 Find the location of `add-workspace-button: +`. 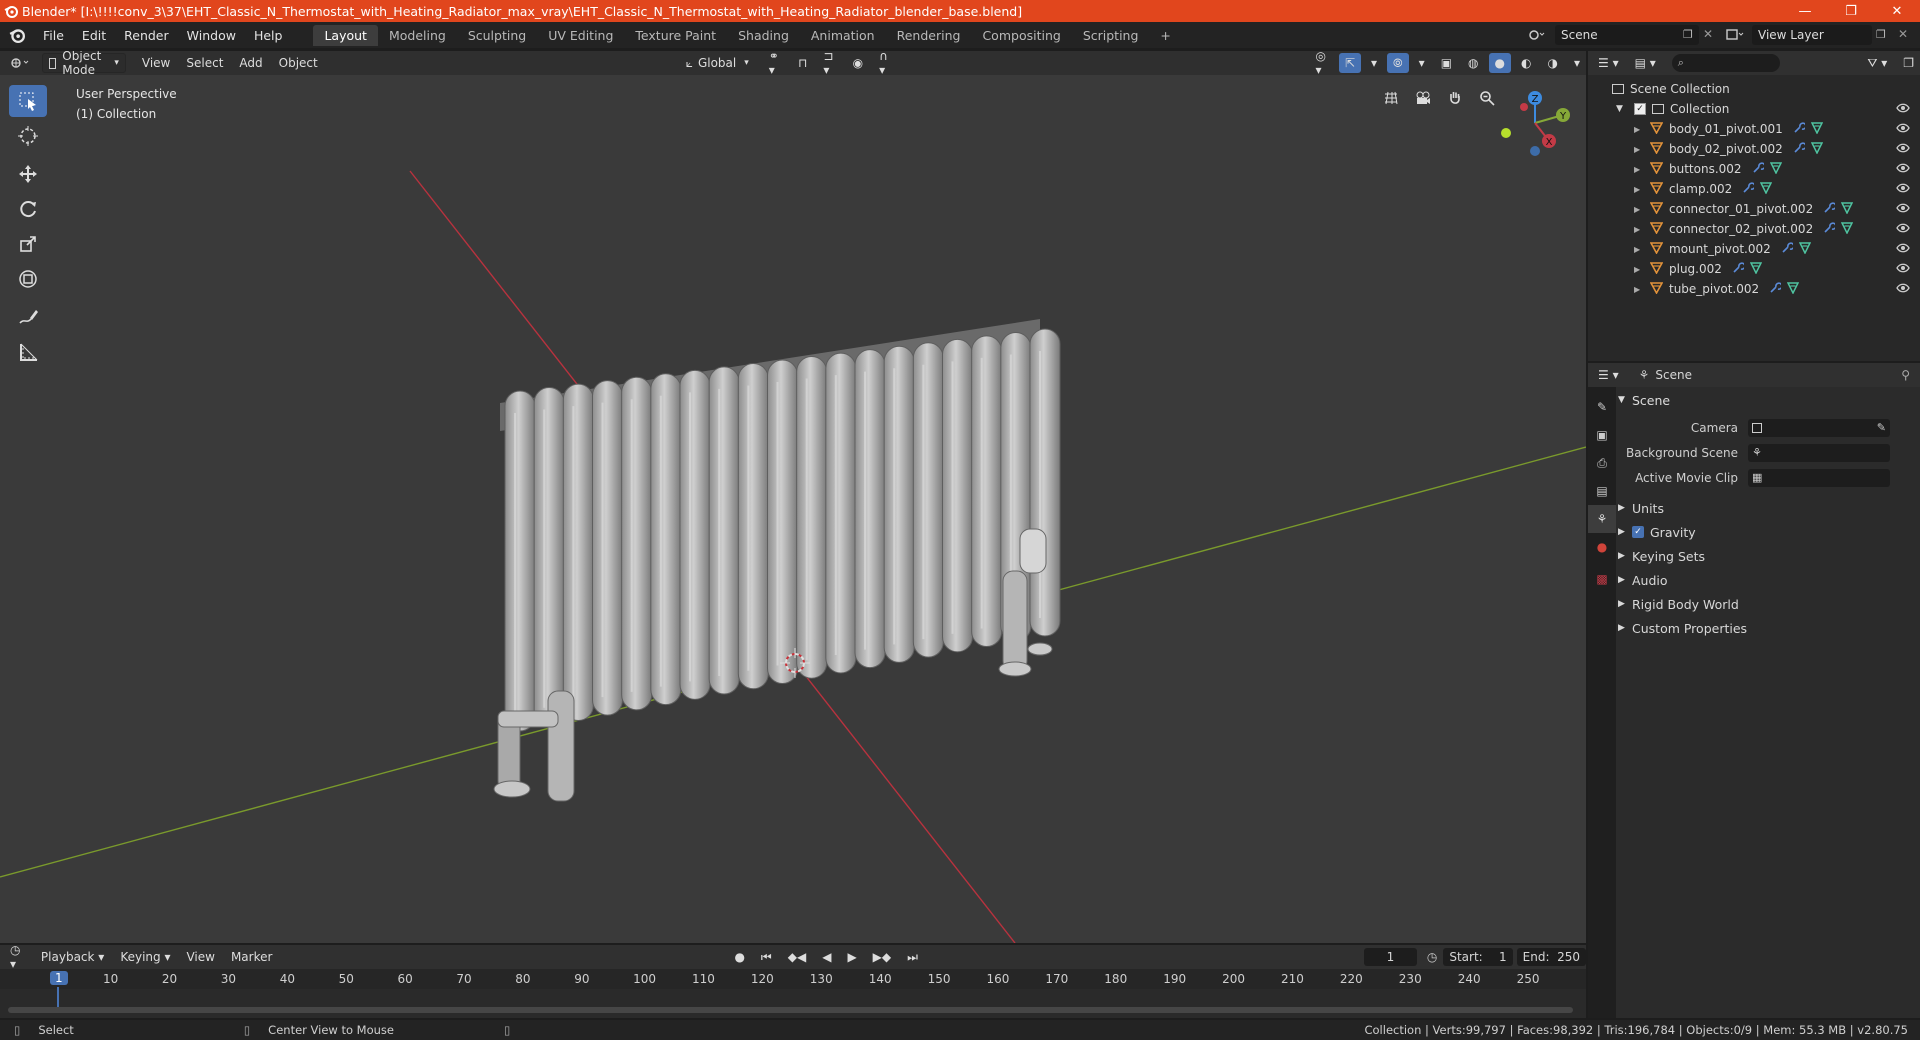

add-workspace-button: + is located at coordinates (1165, 35).